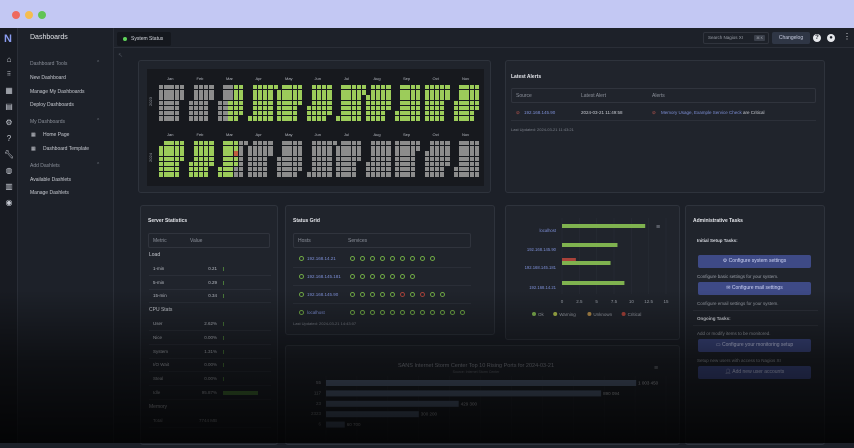 The height and width of the screenshot is (448, 854). I want to click on home-icon: ⌂, so click(9, 60).